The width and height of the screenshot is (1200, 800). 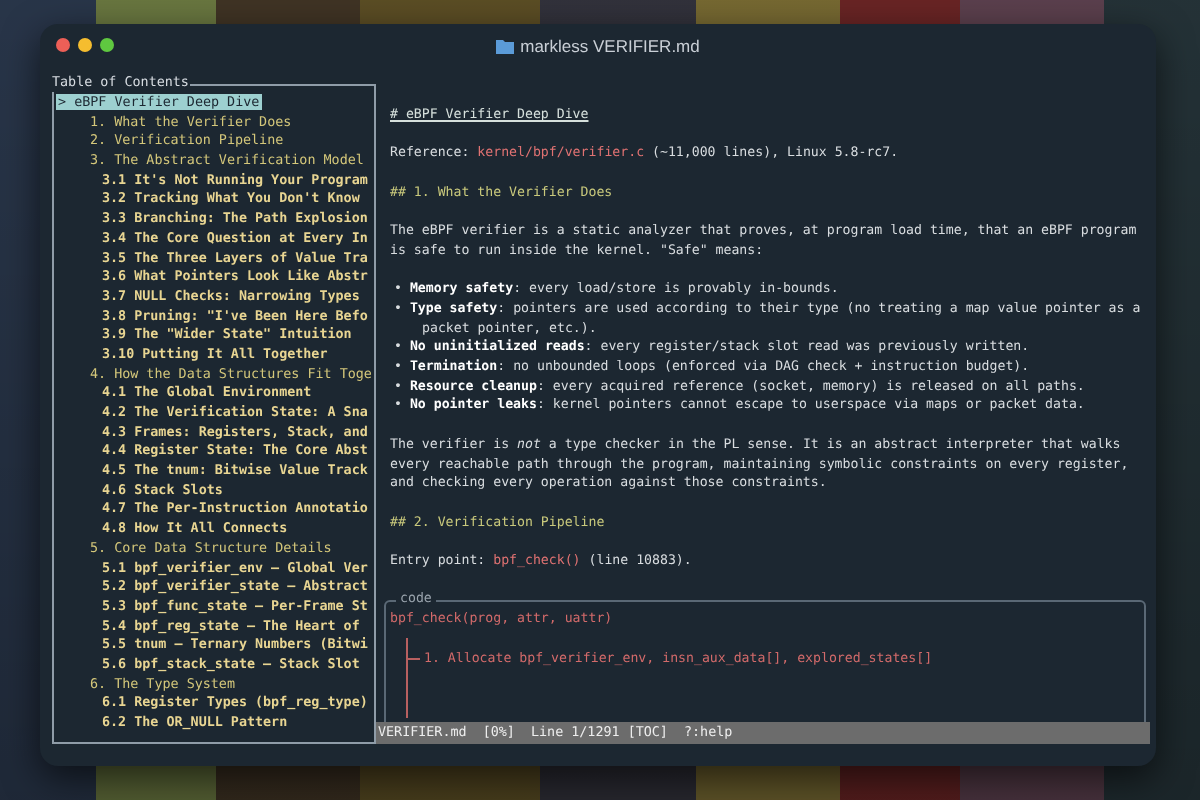 I want to click on tree-connector, so click(x=414, y=677).